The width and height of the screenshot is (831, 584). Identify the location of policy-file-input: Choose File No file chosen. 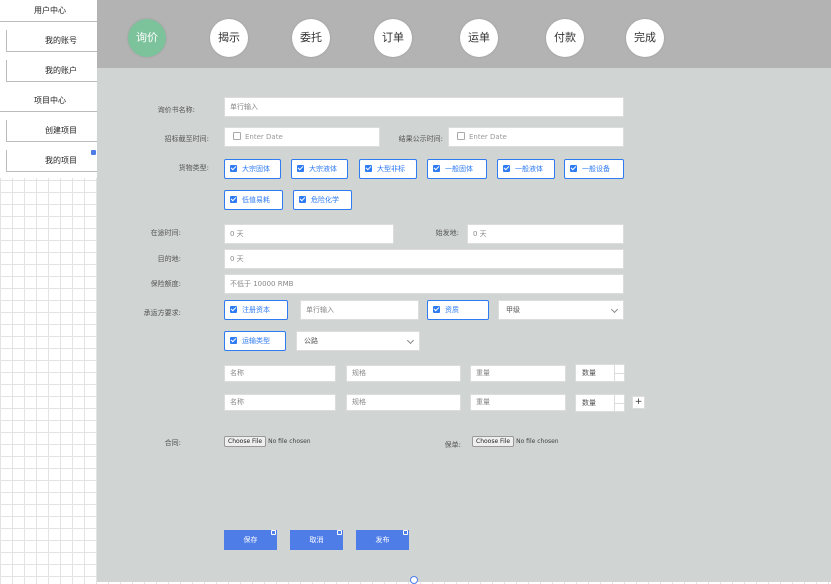
(515, 441).